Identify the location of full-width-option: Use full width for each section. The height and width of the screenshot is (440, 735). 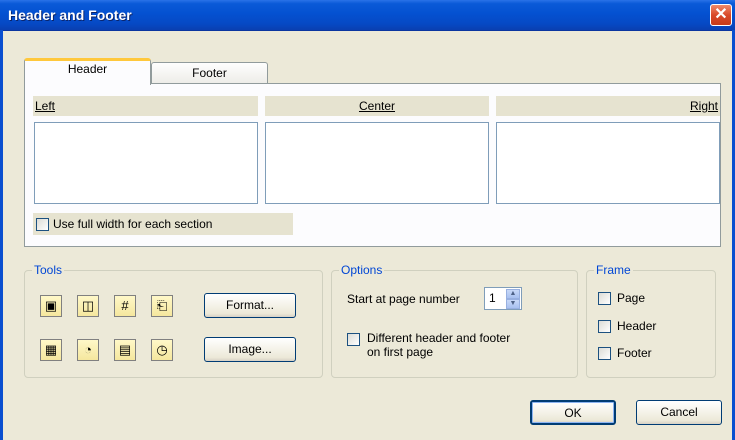
(163, 224).